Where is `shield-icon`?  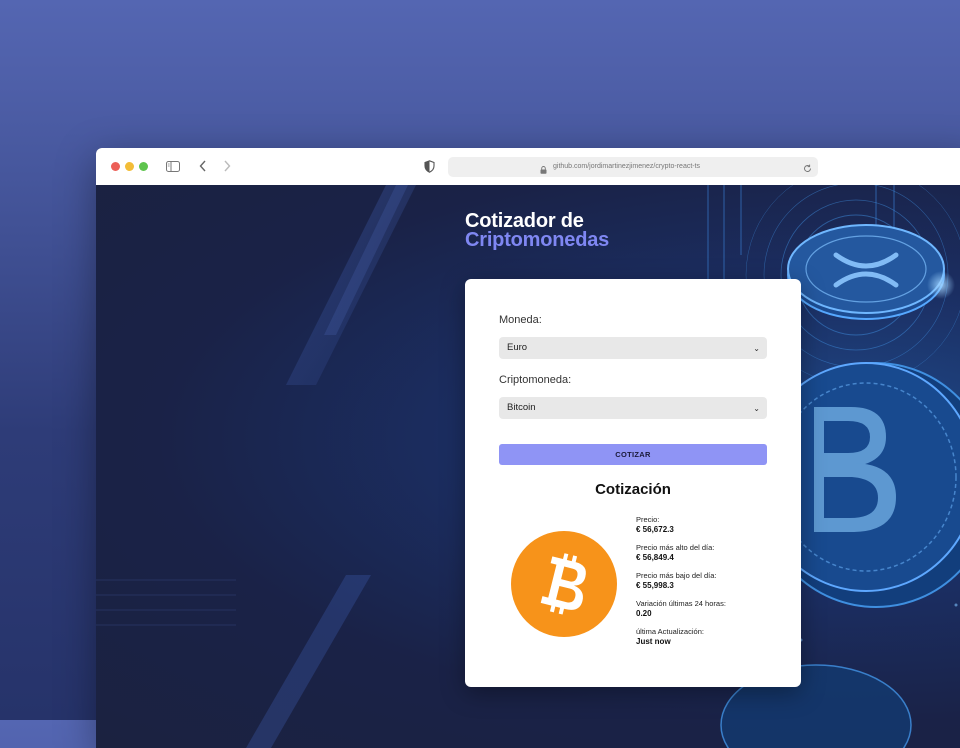
shield-icon is located at coordinates (429, 166).